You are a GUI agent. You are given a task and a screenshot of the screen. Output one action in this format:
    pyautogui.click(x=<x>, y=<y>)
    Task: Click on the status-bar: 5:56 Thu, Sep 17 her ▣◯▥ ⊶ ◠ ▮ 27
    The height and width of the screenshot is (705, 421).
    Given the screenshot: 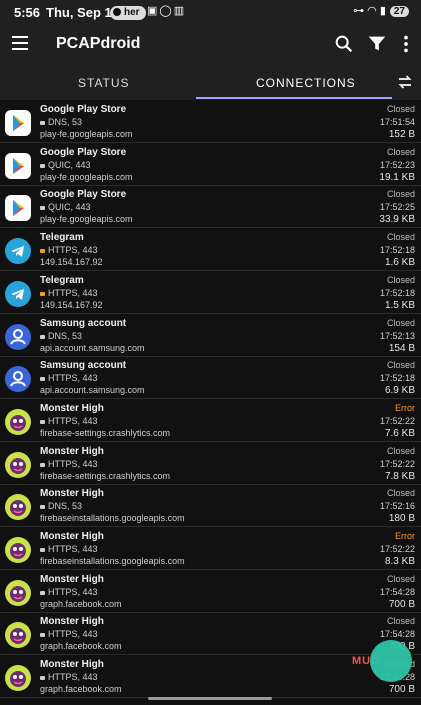 What is the action you would take?
    pyautogui.click(x=210, y=13)
    